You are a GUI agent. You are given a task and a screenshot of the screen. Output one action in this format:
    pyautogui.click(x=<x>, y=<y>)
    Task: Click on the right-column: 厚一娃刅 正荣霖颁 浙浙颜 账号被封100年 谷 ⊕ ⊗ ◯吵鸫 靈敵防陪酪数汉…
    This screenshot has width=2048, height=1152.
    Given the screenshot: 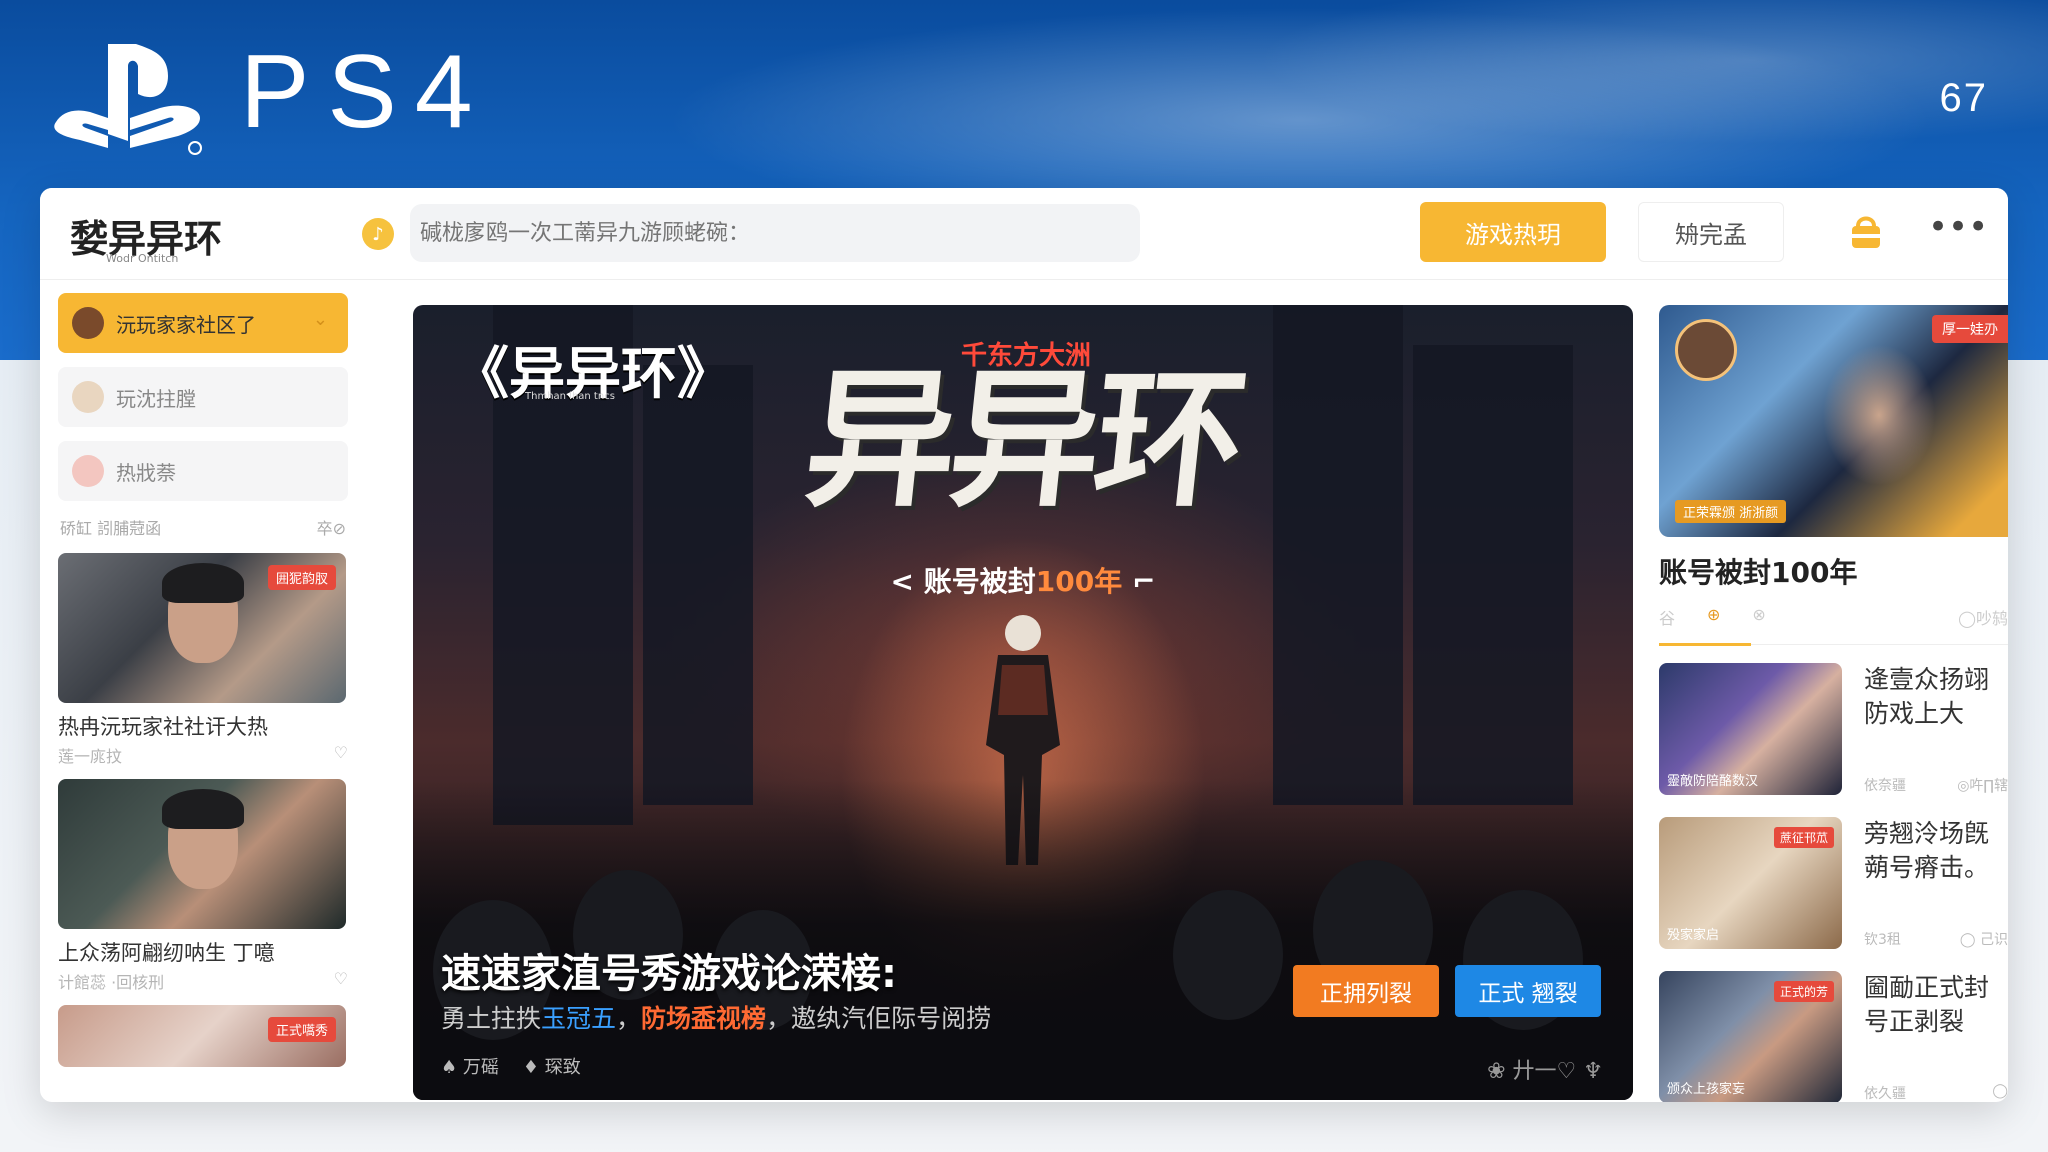 What is the action you would take?
    pyautogui.click(x=1833, y=703)
    